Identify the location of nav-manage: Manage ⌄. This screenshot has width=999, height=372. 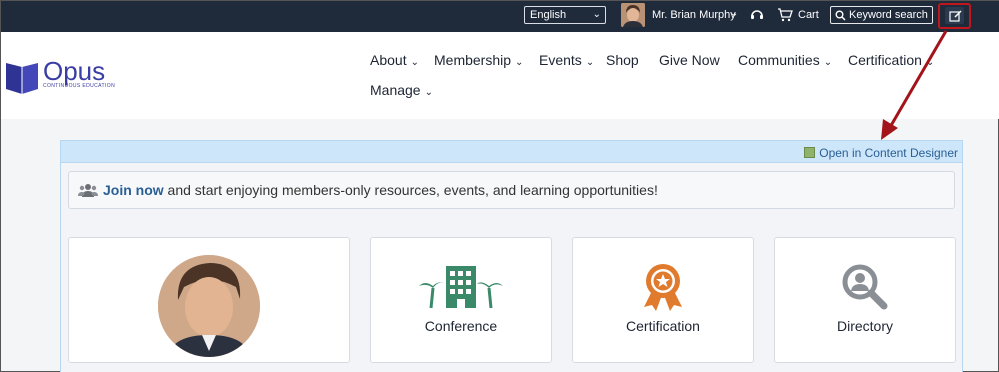
(401, 90).